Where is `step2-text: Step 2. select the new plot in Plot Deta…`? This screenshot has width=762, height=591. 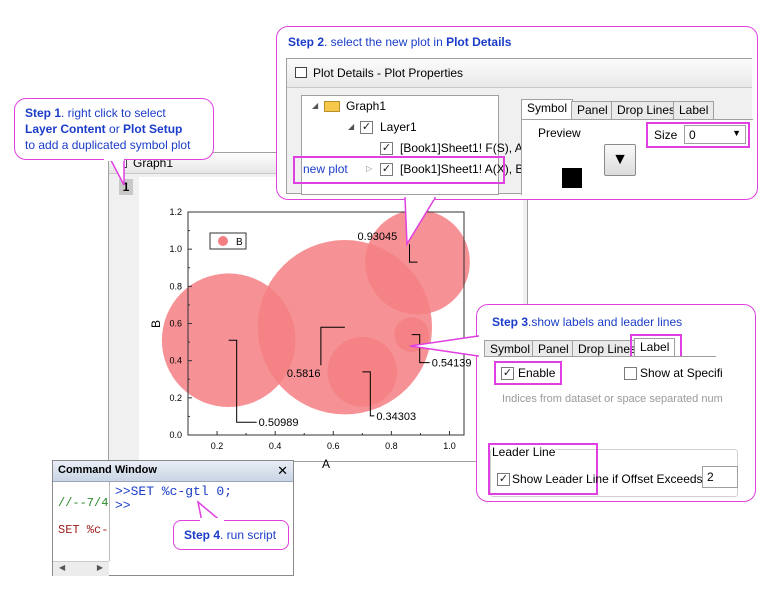 step2-text: Step 2. select the new plot in Plot Deta… is located at coordinates (399, 42).